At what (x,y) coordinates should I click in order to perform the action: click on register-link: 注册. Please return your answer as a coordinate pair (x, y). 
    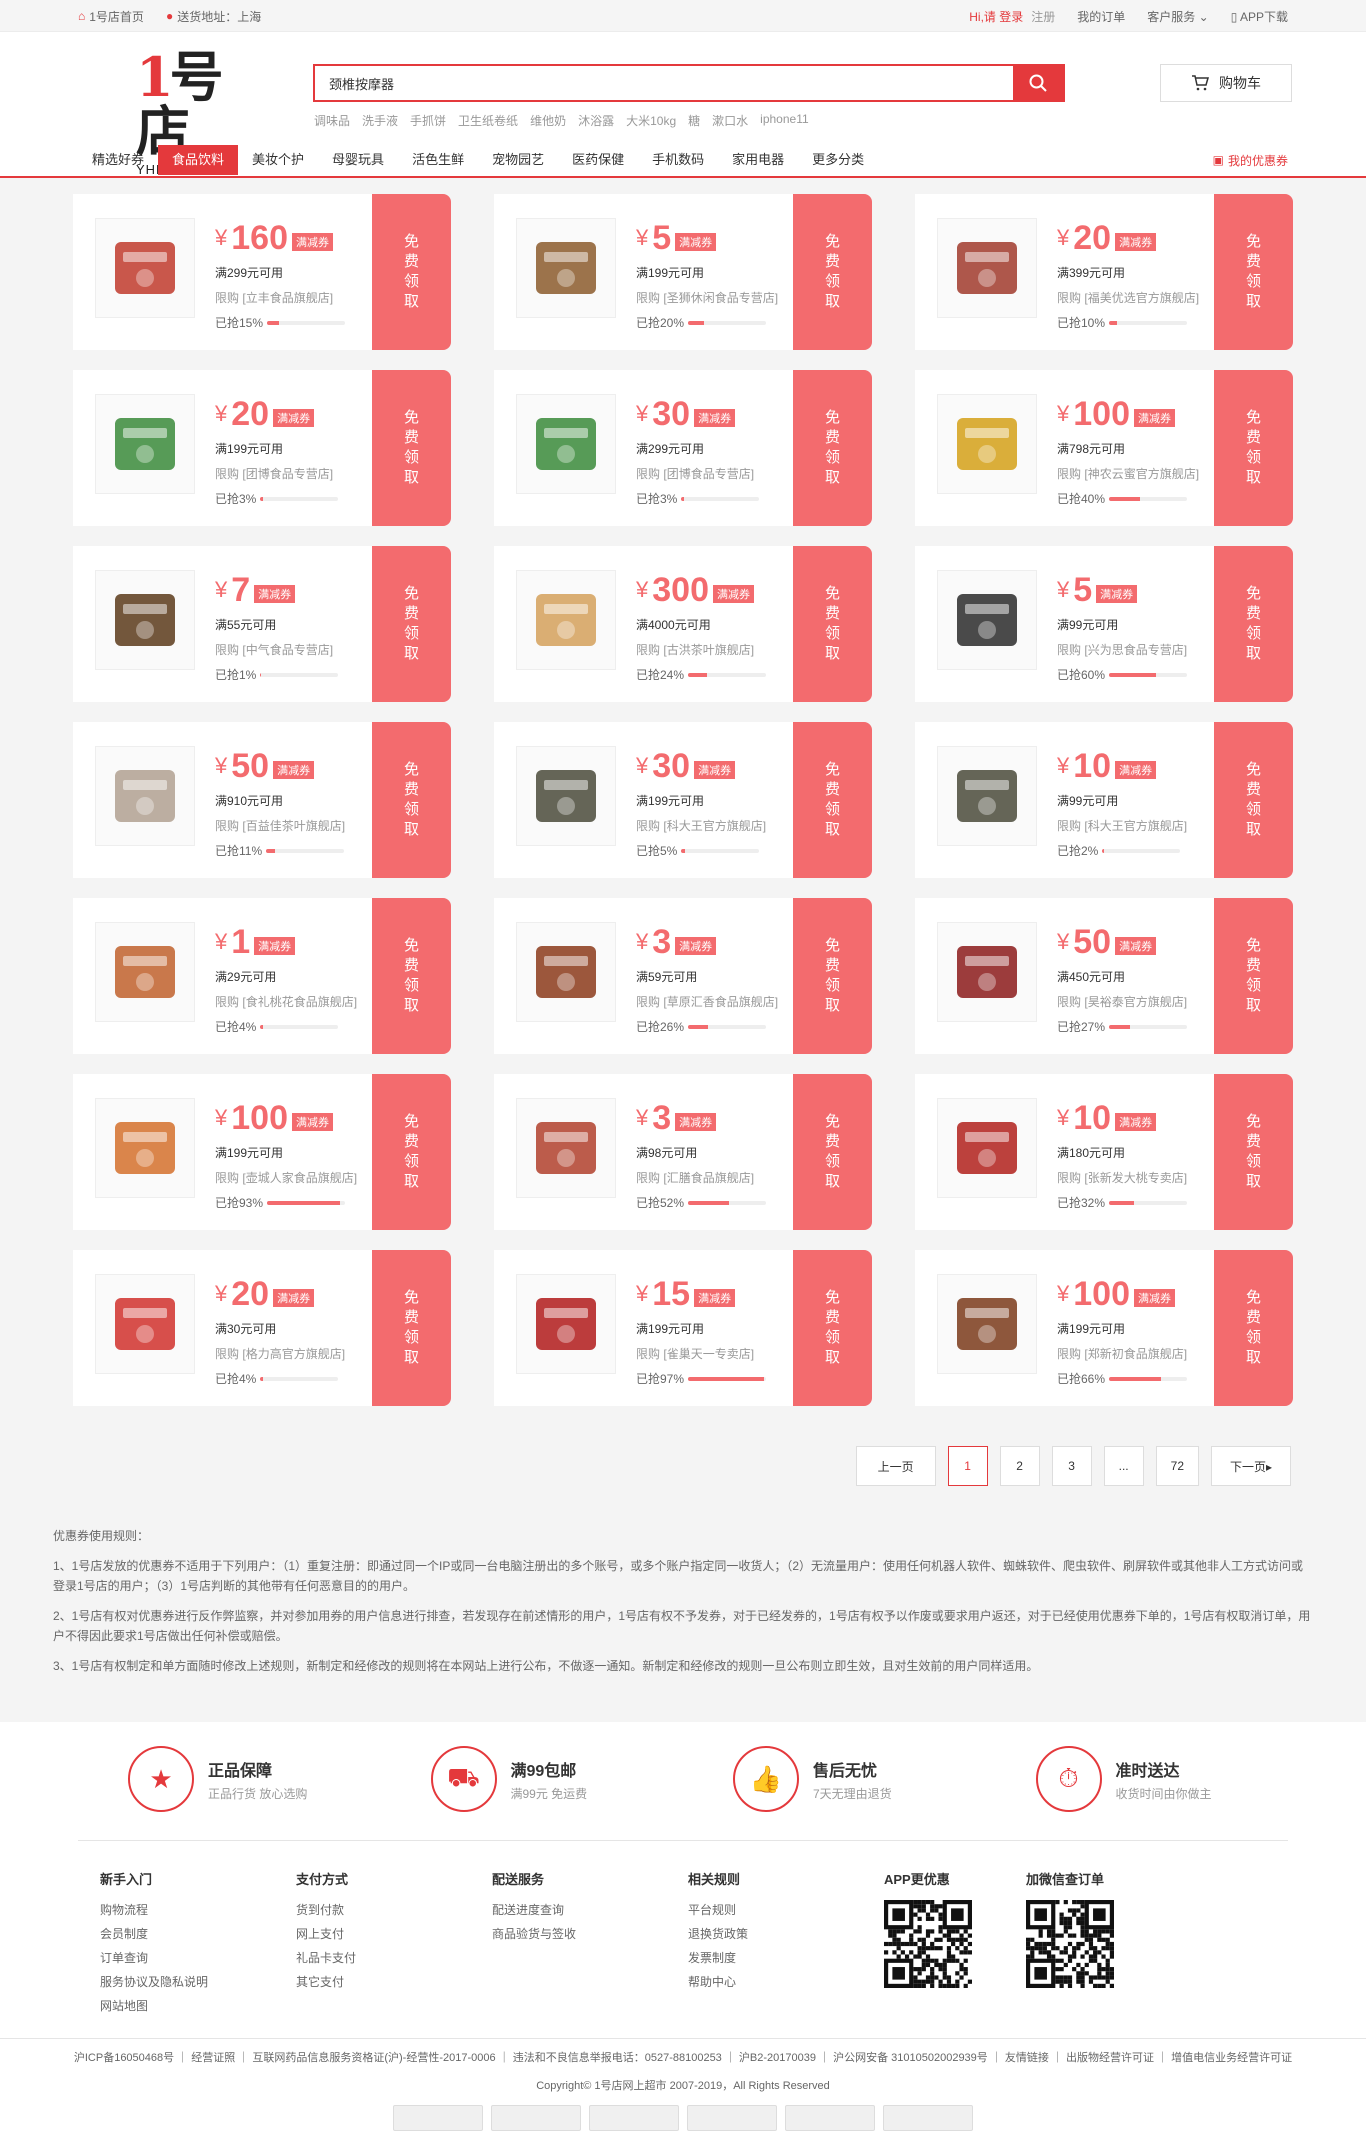
    Looking at the image, I should click on (1043, 16).